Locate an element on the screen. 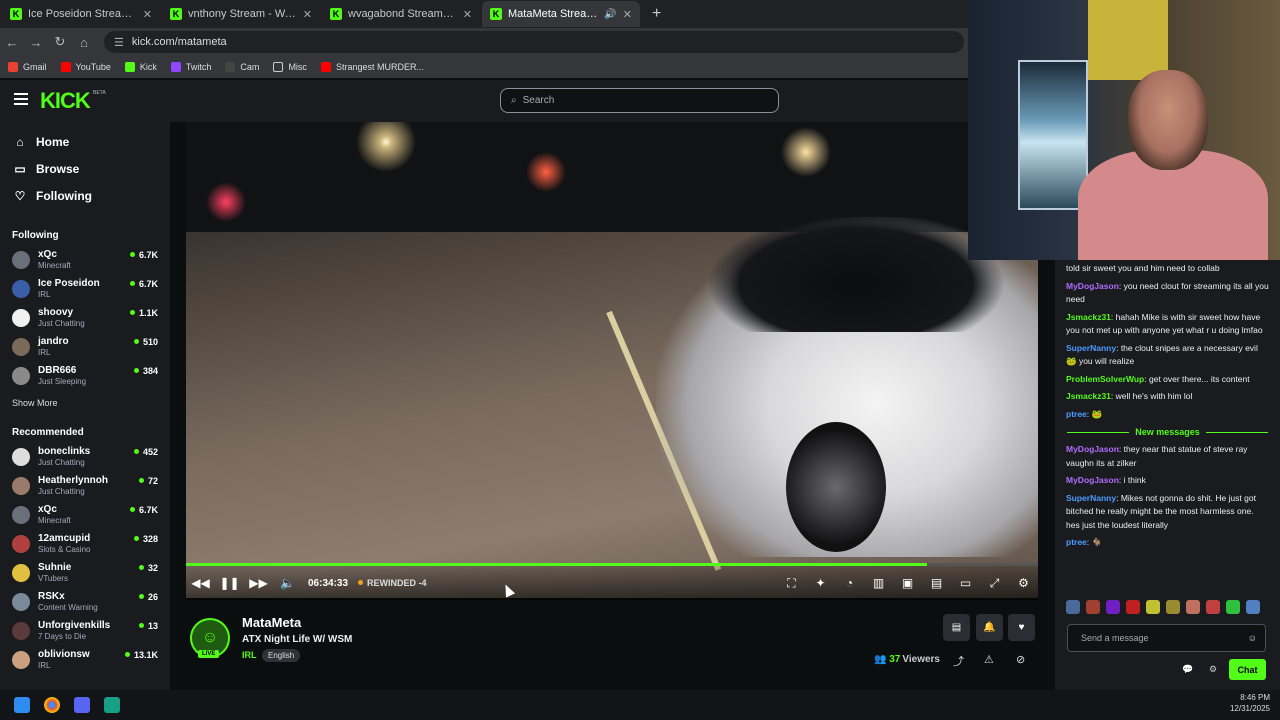 This screenshot has width=1280, height=720. home-icon: ⌂ is located at coordinates (84, 42).